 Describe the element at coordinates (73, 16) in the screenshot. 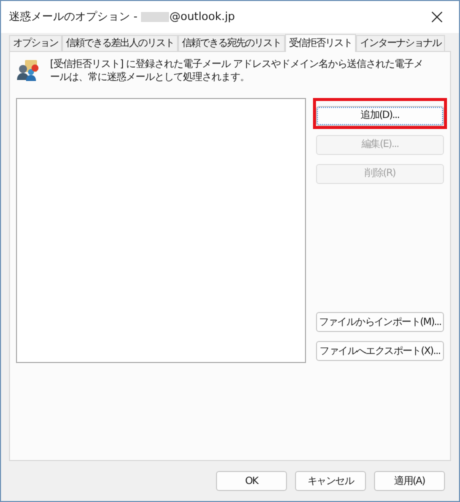

I see `window-title: 迷惑メールのオプション -` at that location.